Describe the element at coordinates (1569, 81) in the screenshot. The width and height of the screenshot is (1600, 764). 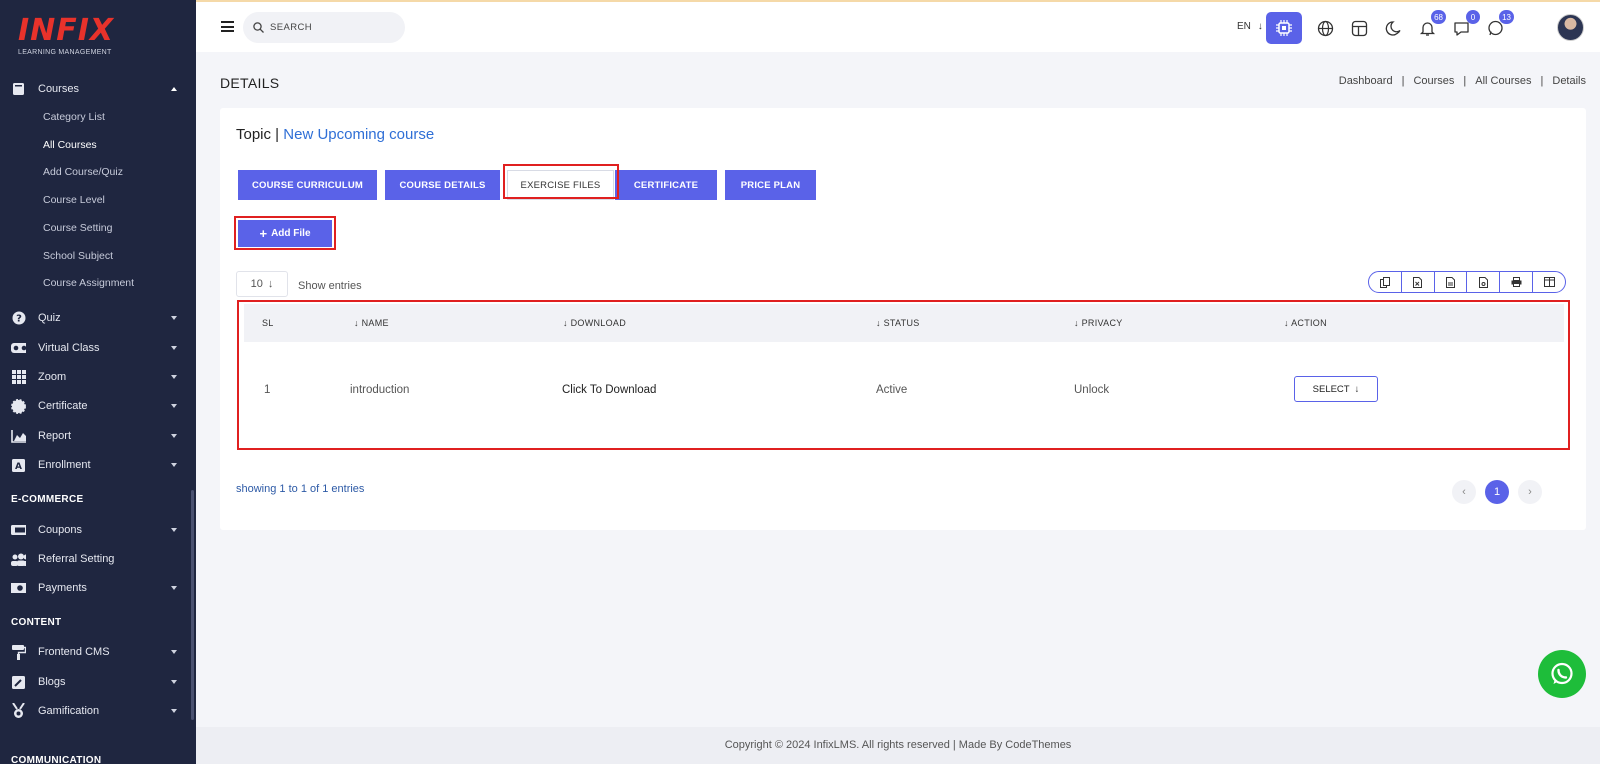
I see `breadcrumb-details: Details` at that location.